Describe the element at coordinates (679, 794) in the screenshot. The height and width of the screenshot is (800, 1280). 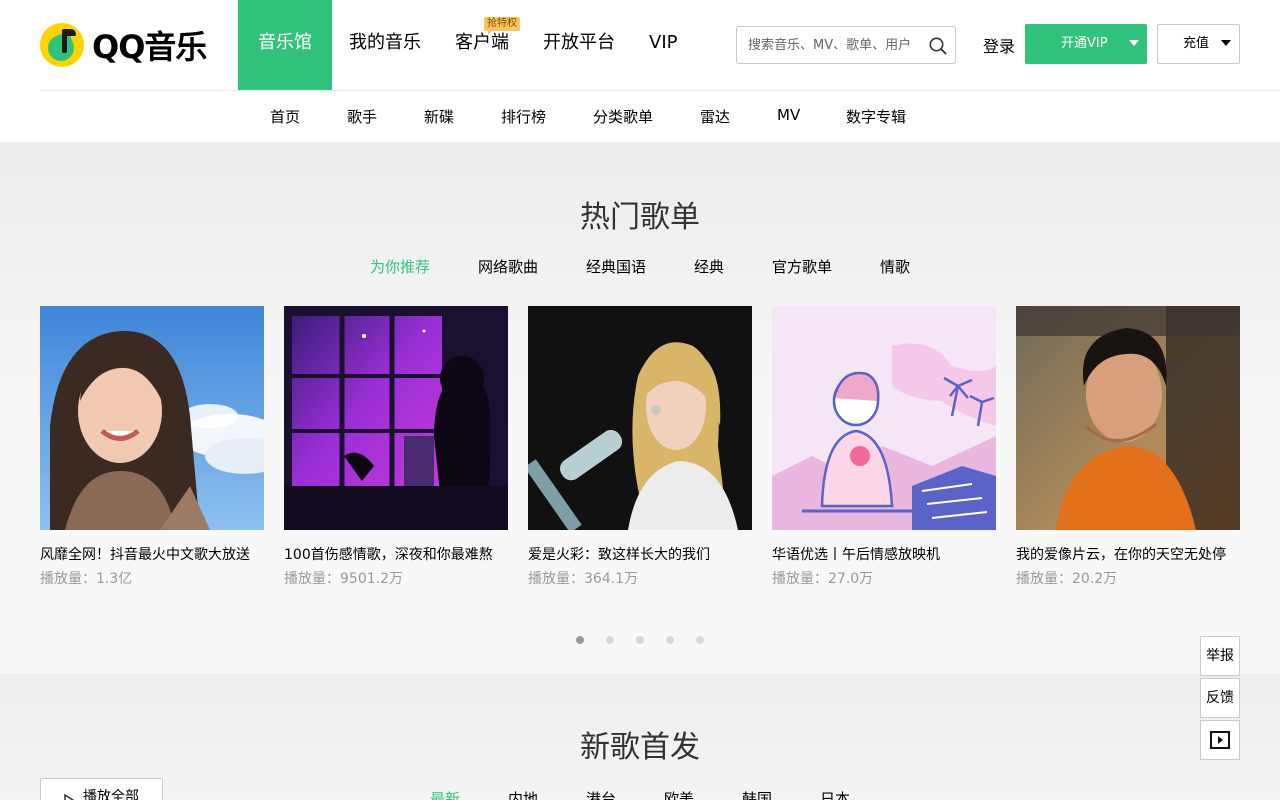
I see `tab-western: 欧美` at that location.